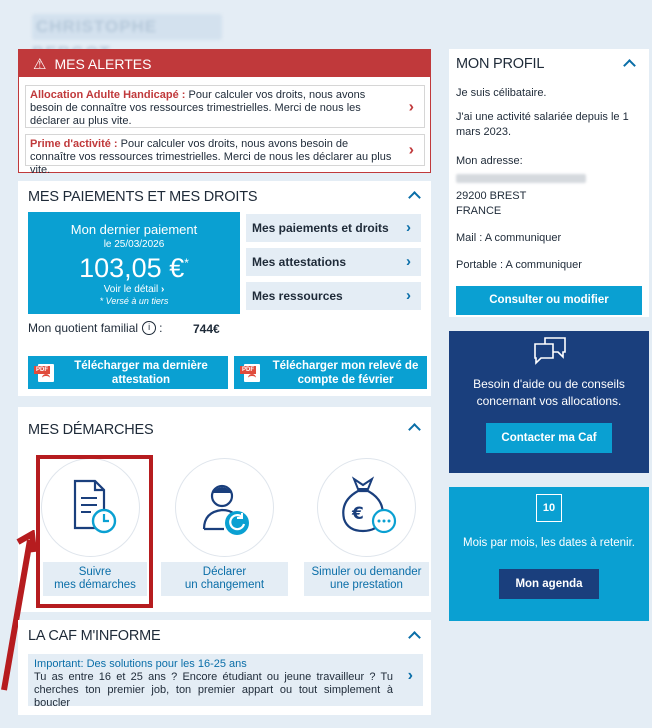 This screenshot has height=728, width=652. What do you see at coordinates (479, 211) in the screenshot?
I see `country: FRANCE` at bounding box center [479, 211].